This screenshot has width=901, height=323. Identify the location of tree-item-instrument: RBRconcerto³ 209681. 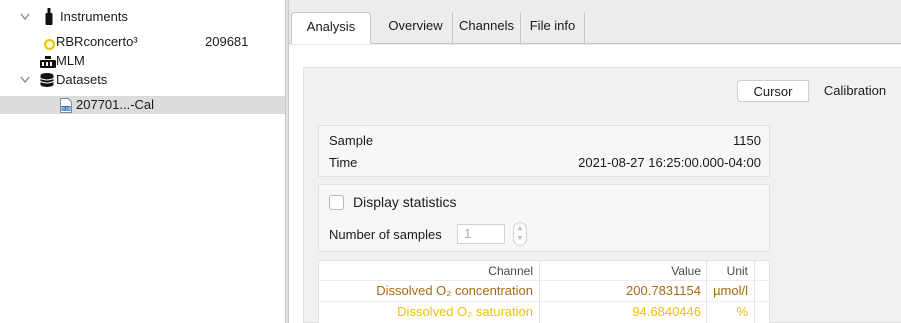
(142, 42).